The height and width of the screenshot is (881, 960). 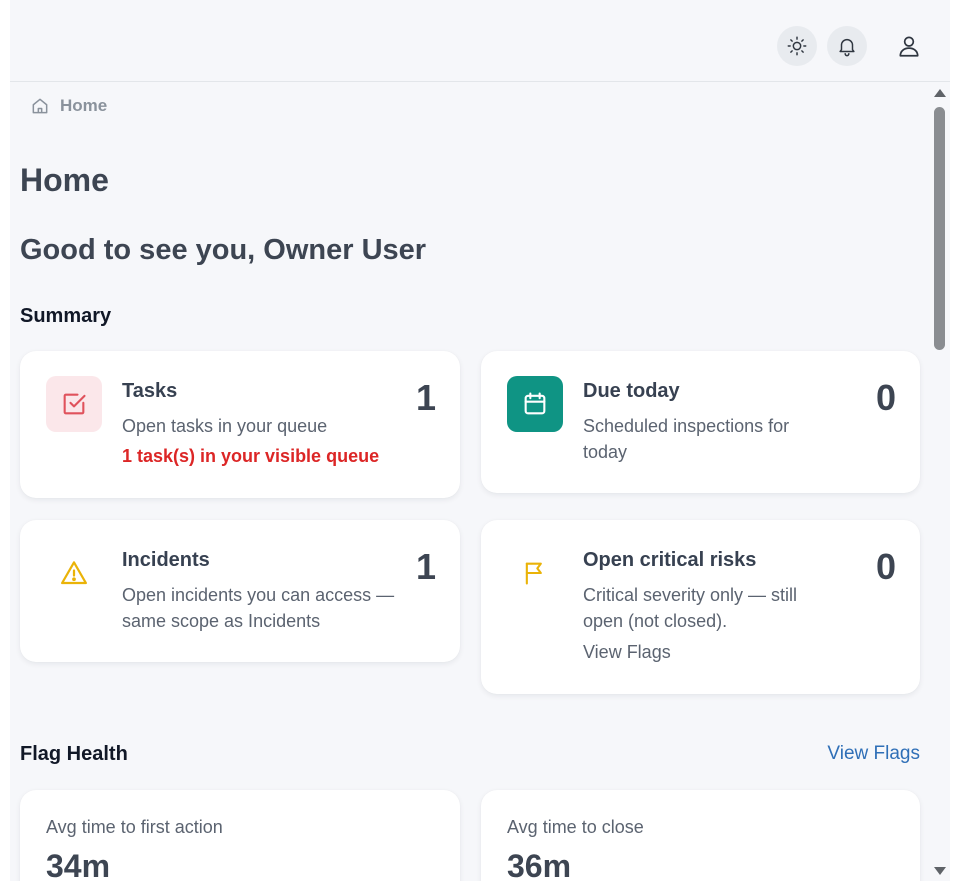 I want to click on flag-icon, so click(x=533, y=573).